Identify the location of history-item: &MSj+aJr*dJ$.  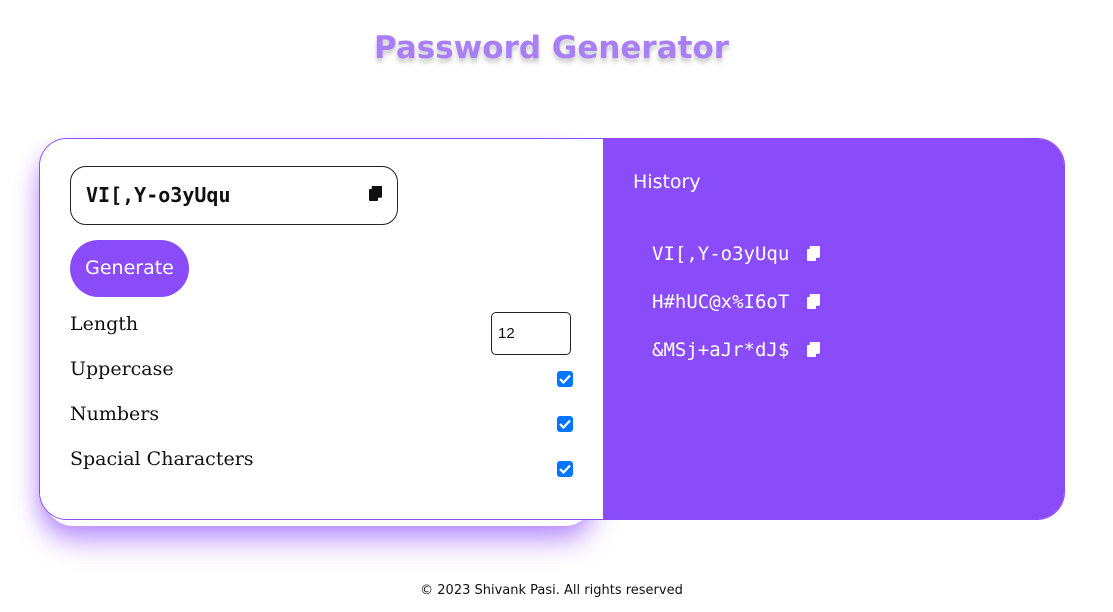
(736, 350).